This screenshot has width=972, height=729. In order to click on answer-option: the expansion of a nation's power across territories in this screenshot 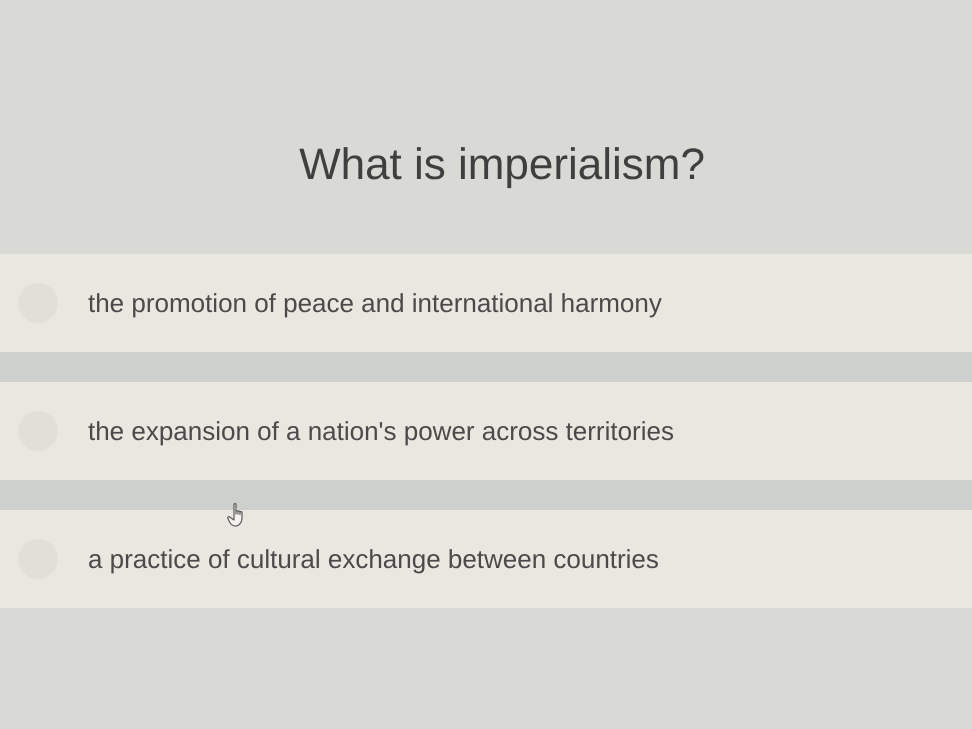, I will do `click(486, 431)`.